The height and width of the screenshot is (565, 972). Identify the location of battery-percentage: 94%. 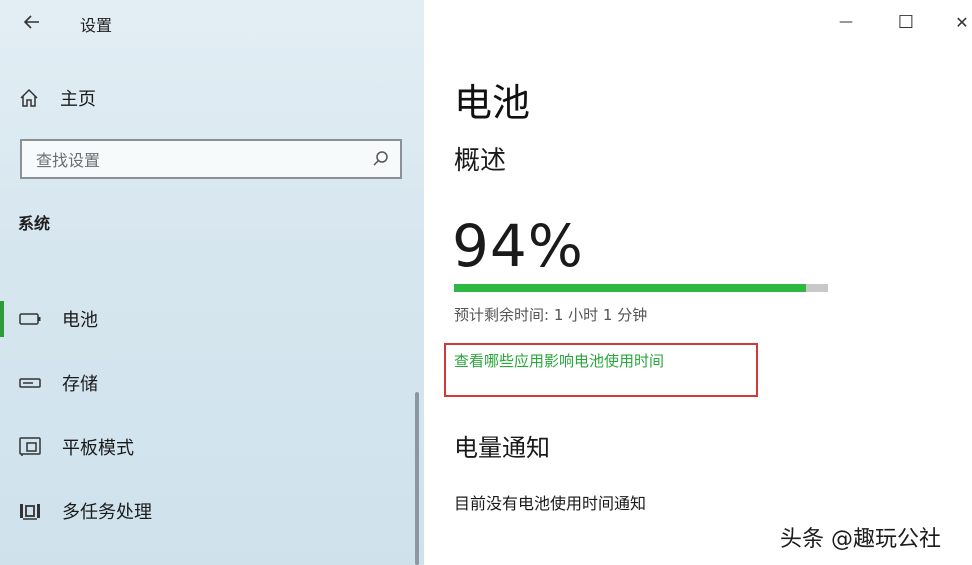
(518, 246).